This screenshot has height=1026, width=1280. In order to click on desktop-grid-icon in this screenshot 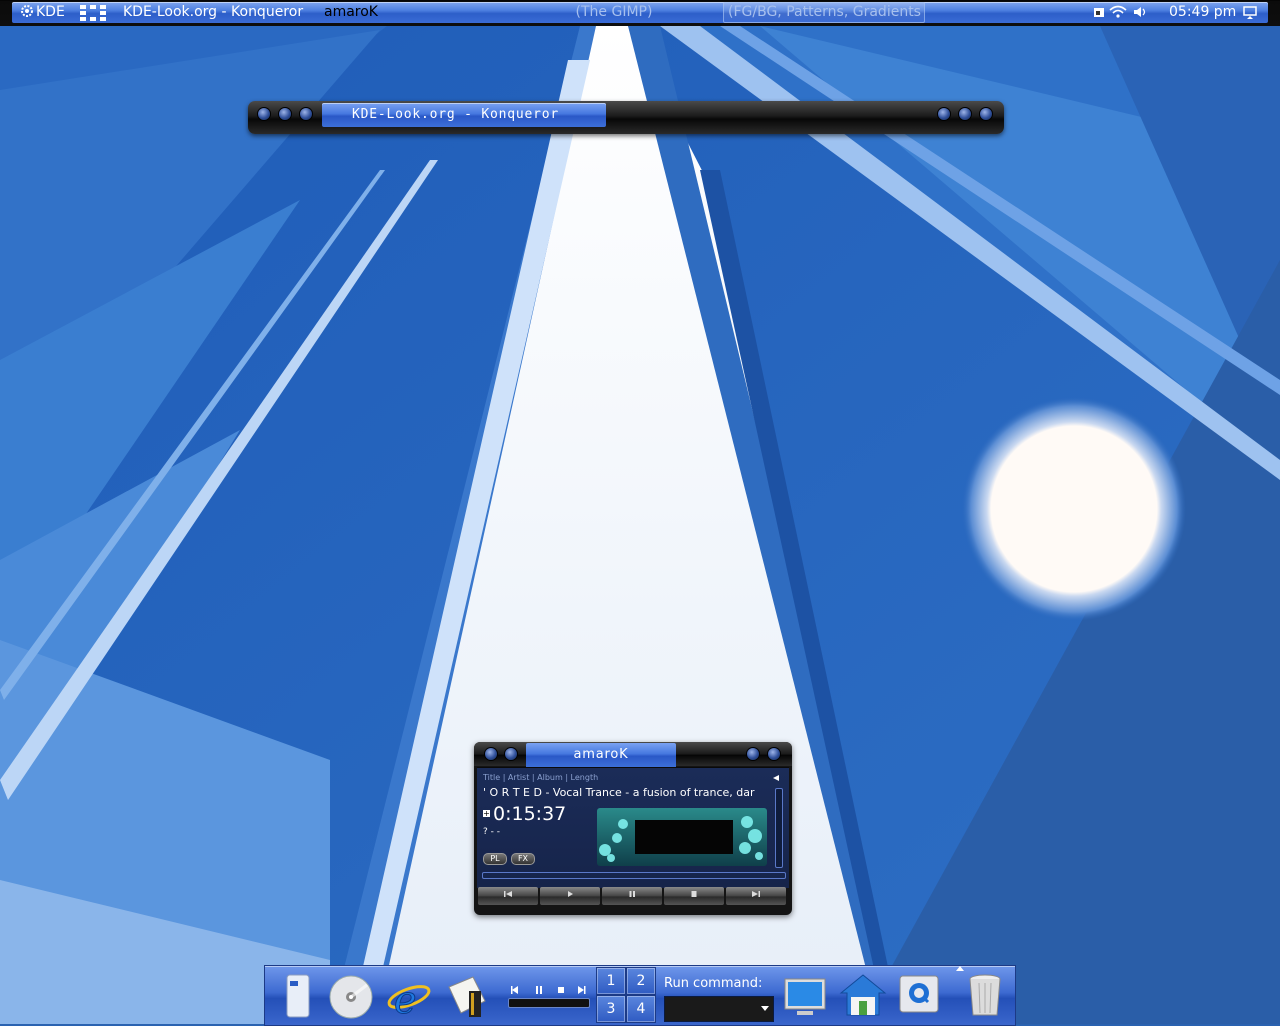, I will do `click(93, 13)`.